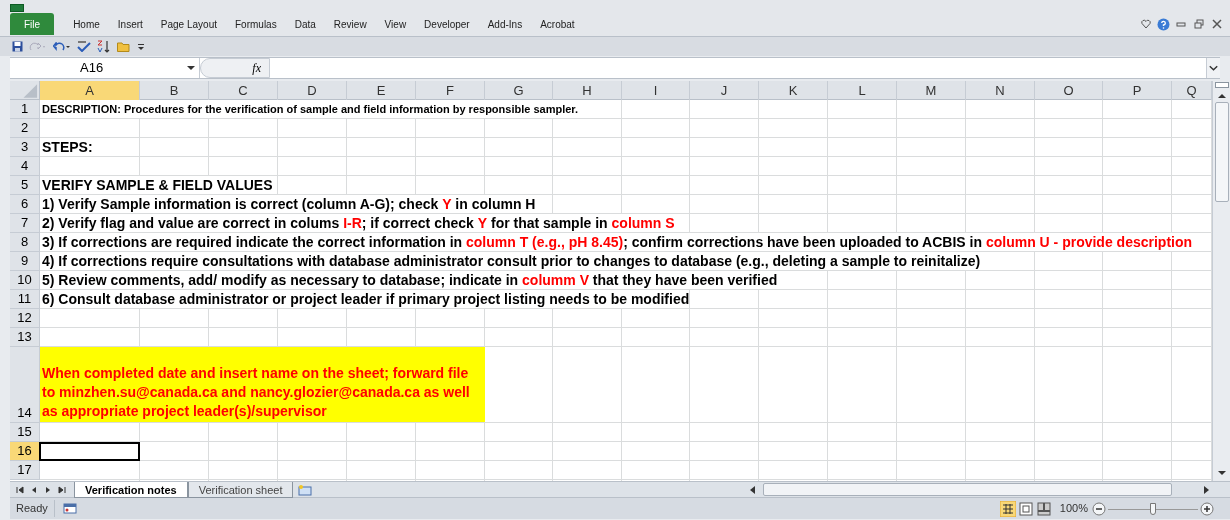 The image size is (1230, 520). What do you see at coordinates (1163, 24) in the screenshot?
I see `help-icon` at bounding box center [1163, 24].